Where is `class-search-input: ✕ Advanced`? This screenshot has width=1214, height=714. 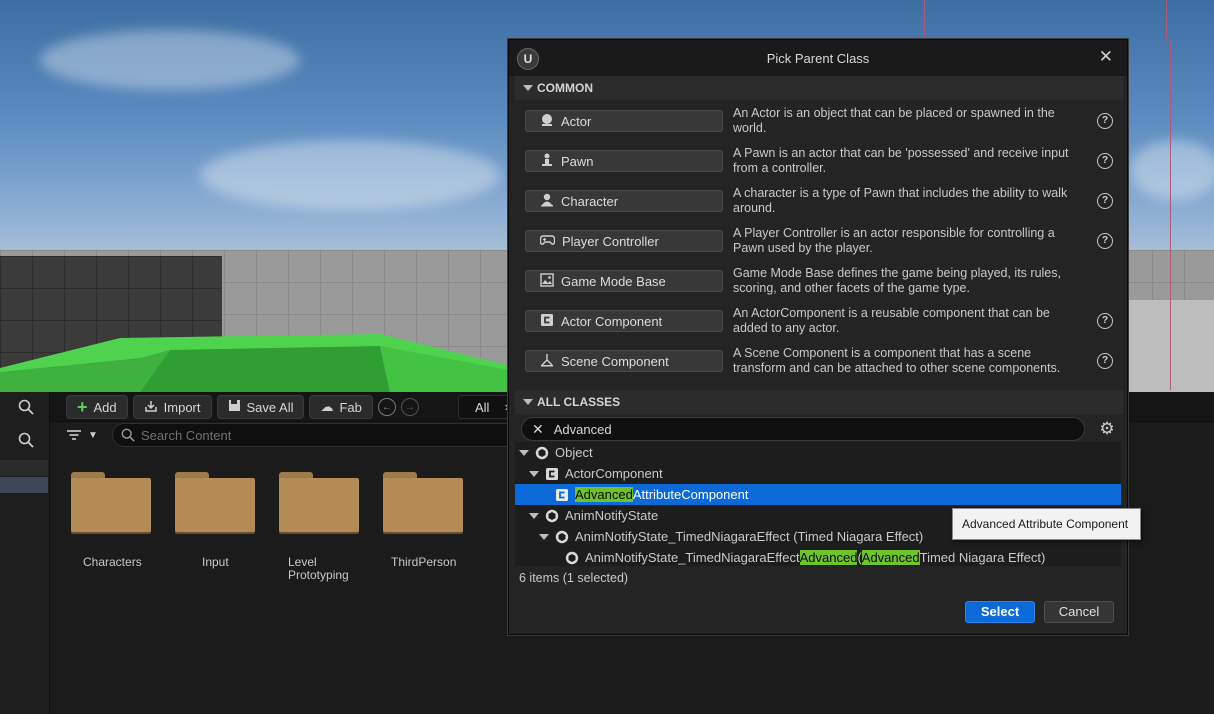
class-search-input: ✕ Advanced is located at coordinates (803, 429).